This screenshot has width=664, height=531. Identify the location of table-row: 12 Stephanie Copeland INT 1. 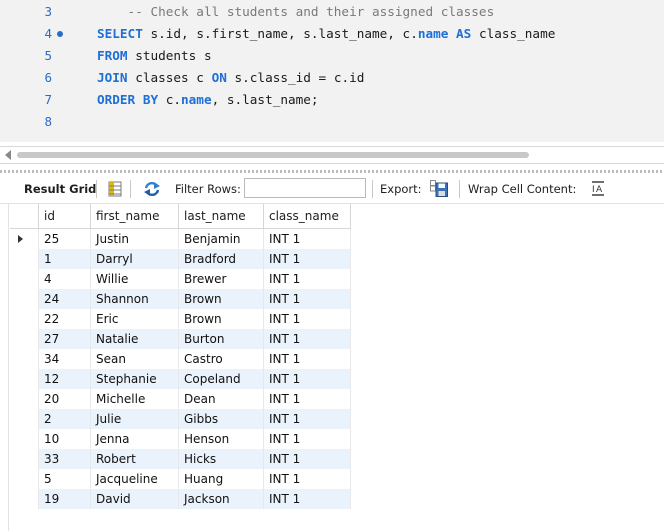
(180, 379).